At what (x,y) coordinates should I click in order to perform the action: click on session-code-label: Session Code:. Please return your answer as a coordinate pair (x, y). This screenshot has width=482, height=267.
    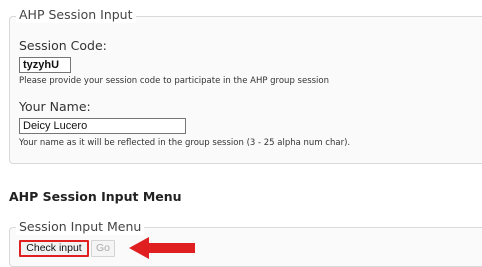
    Looking at the image, I should click on (63, 45).